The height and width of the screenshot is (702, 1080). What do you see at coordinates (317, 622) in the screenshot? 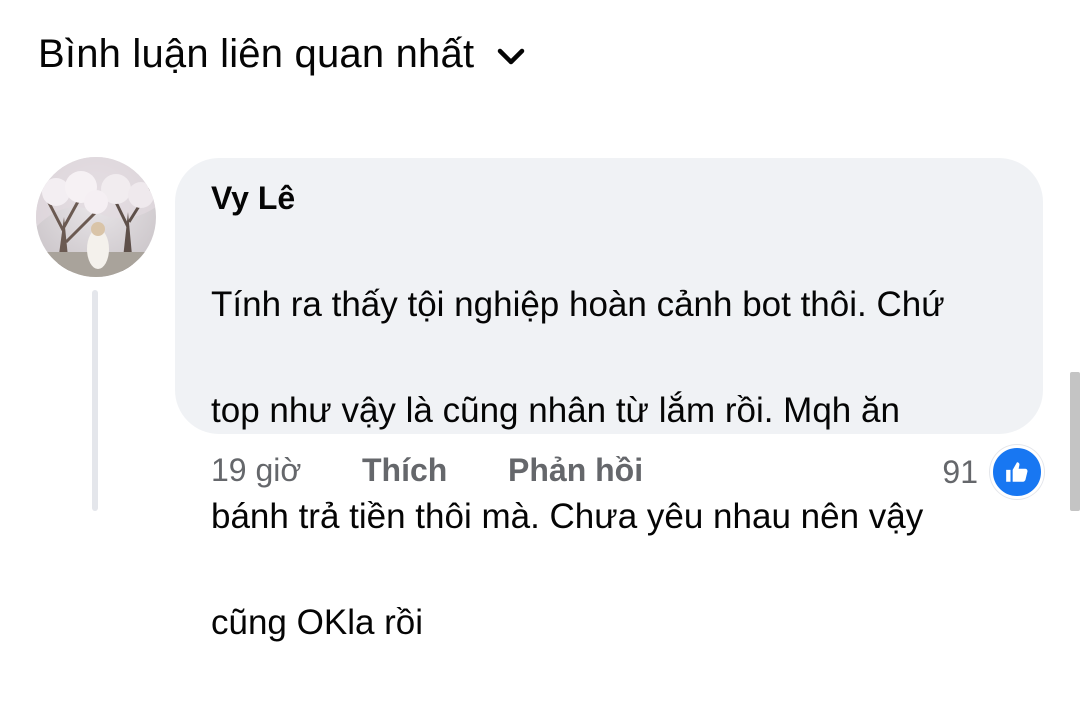
I see `comment-line: cũng OKla rồi` at bounding box center [317, 622].